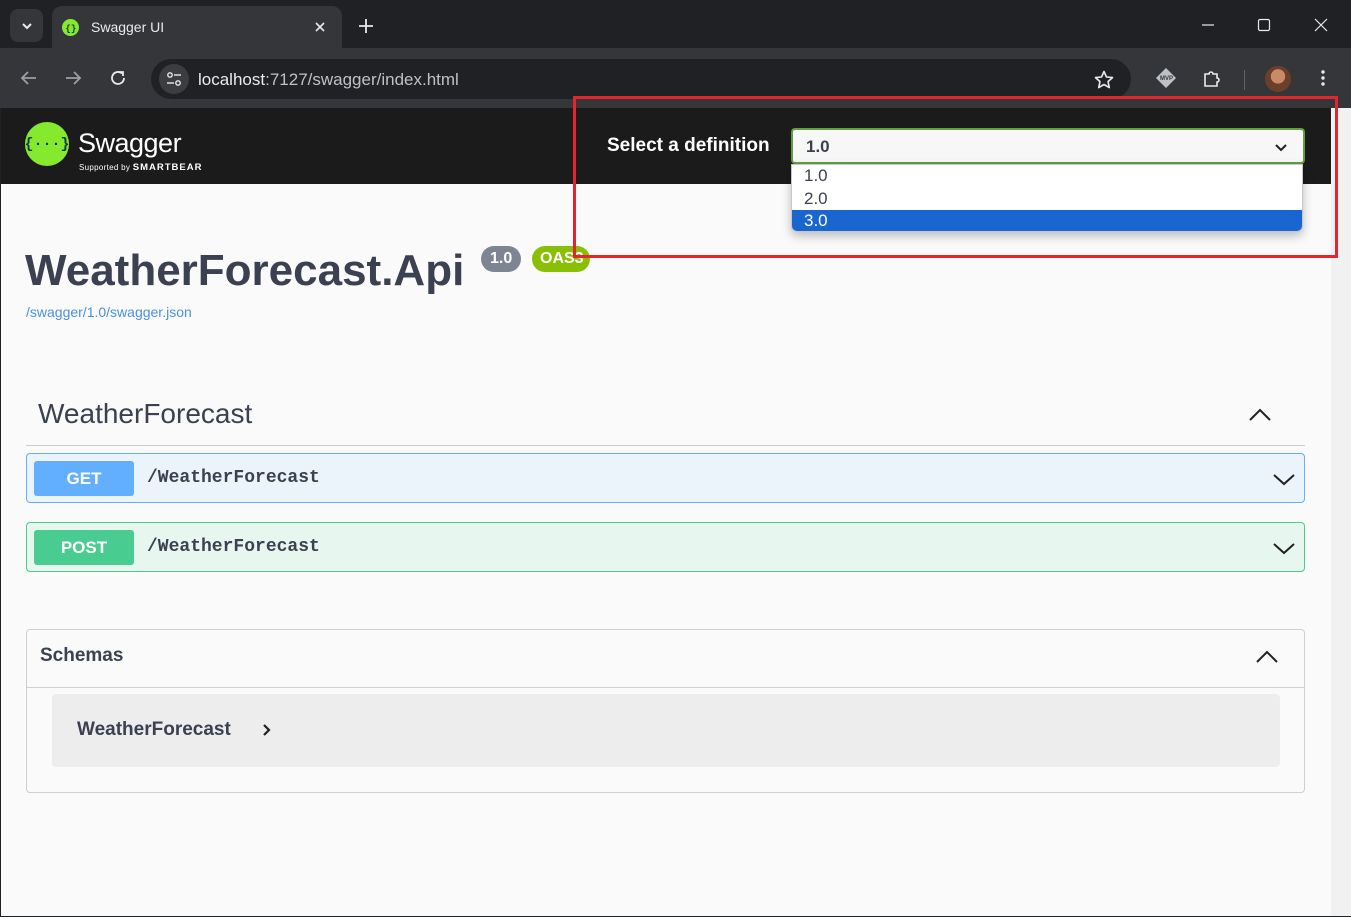 The width and height of the screenshot is (1351, 917). What do you see at coordinates (73, 78) in the screenshot?
I see `forward-arrow-icon` at bounding box center [73, 78].